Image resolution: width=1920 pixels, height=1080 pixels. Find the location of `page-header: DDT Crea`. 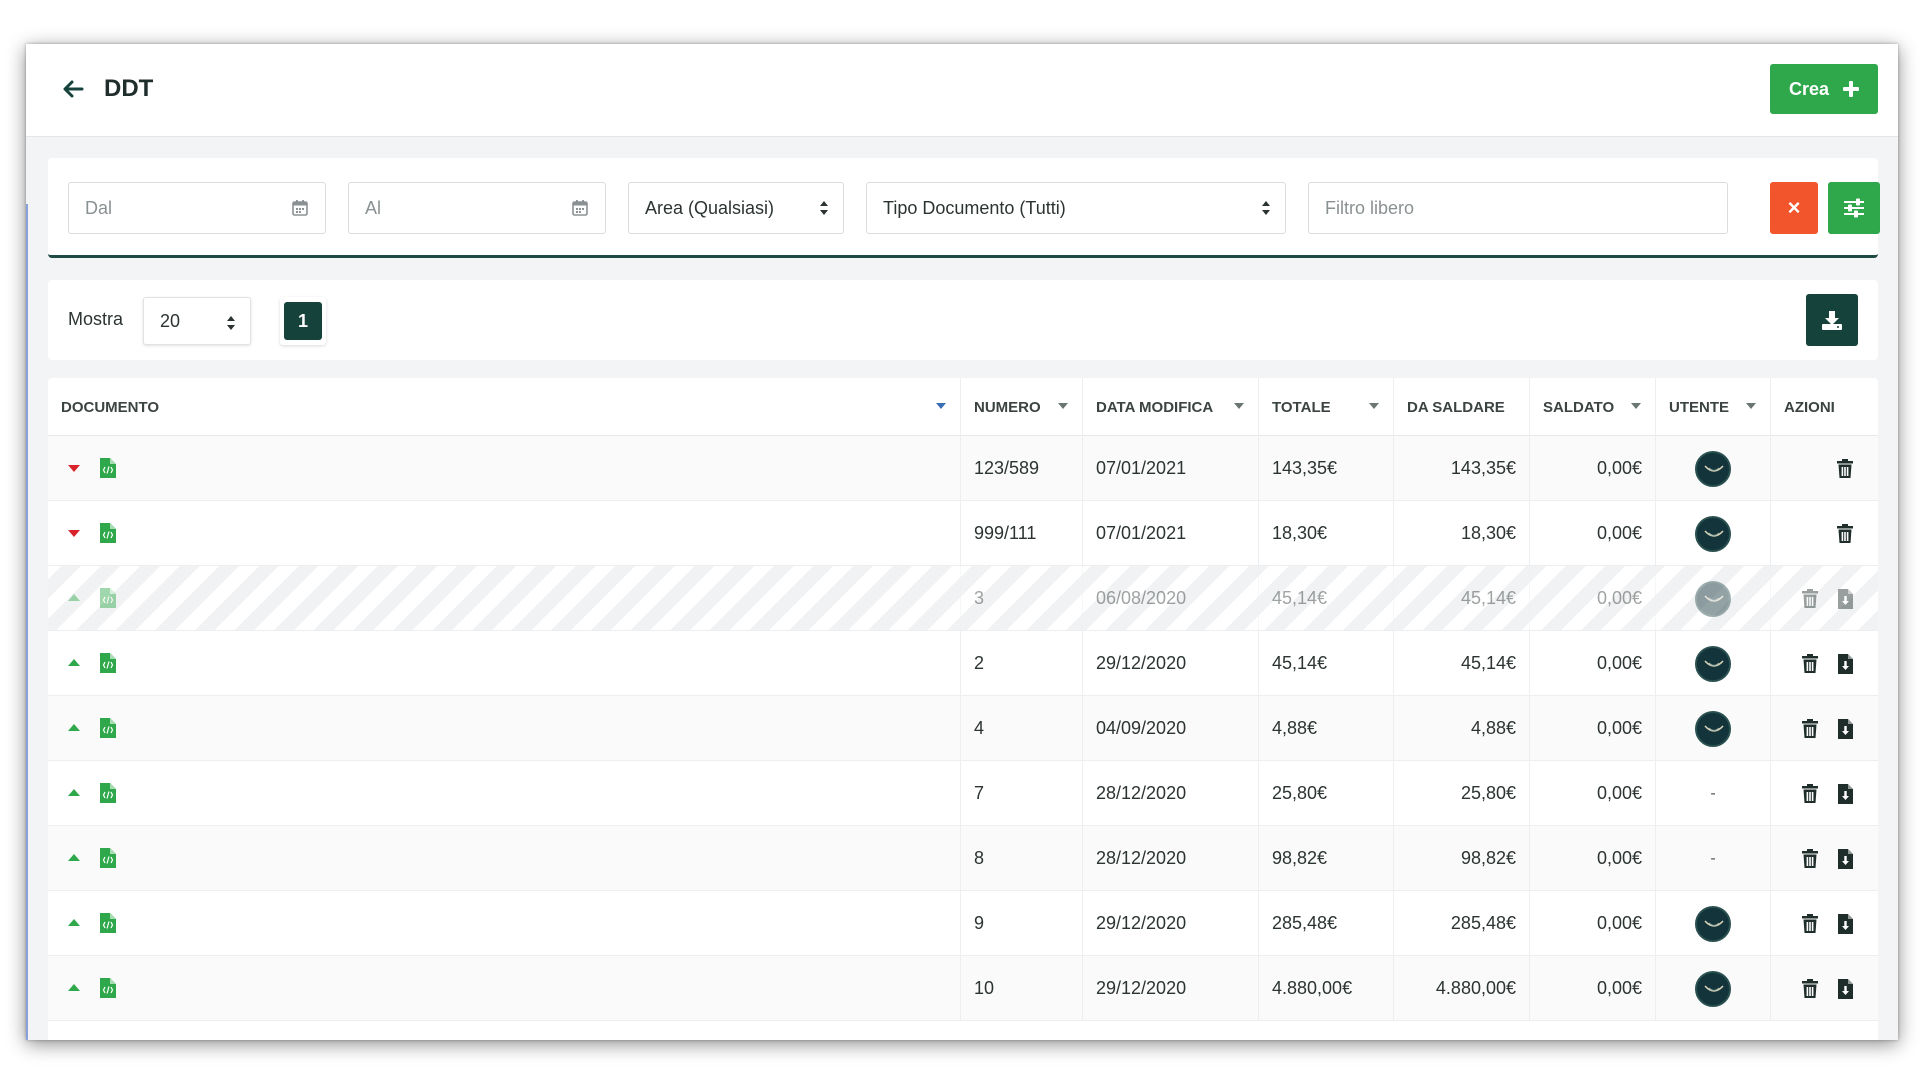

page-header: DDT Crea is located at coordinates (962, 90).